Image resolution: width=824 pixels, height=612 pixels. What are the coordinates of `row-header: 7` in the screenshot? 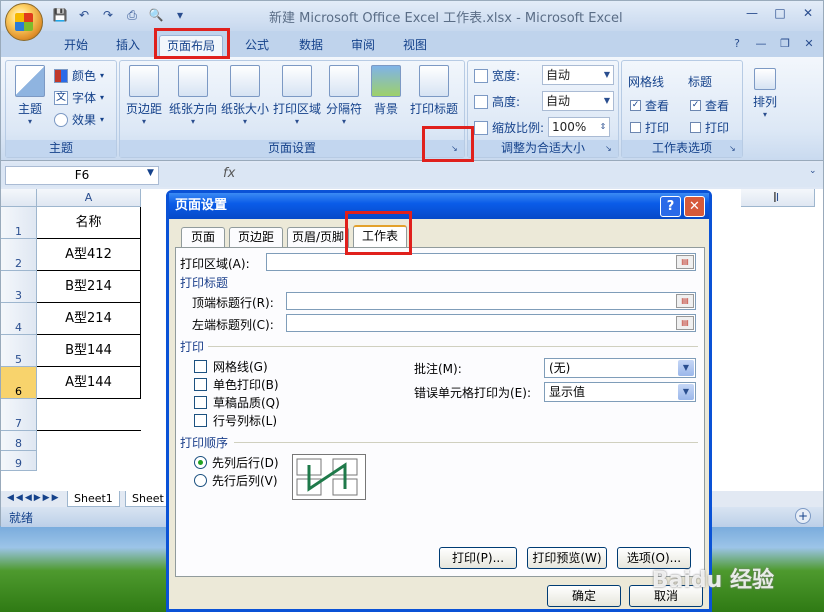 It's located at (19, 415).